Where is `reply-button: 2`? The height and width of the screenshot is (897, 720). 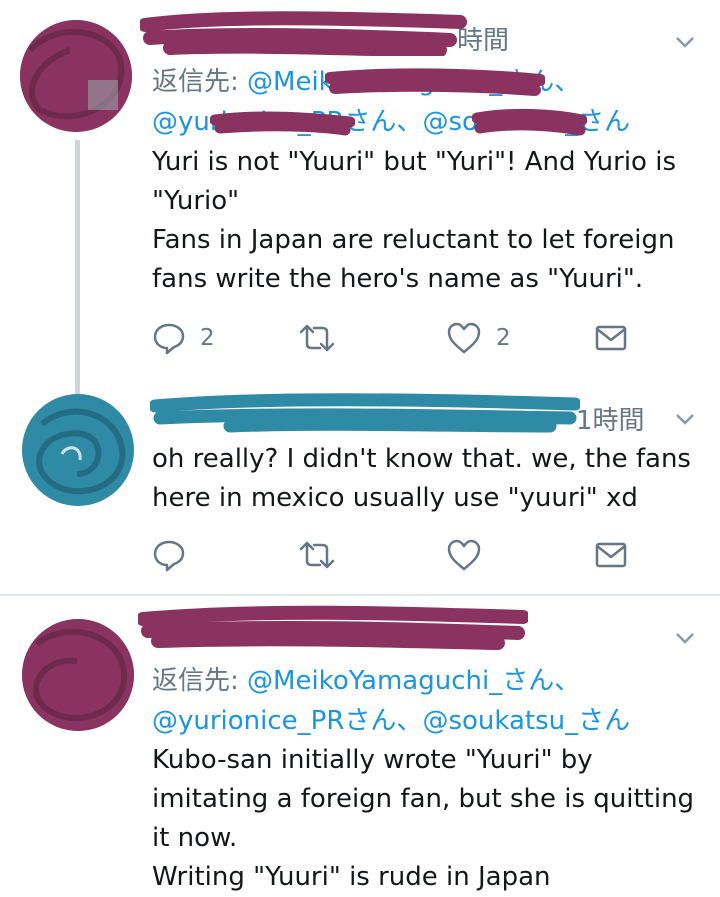
reply-button: 2 is located at coordinates (183, 338).